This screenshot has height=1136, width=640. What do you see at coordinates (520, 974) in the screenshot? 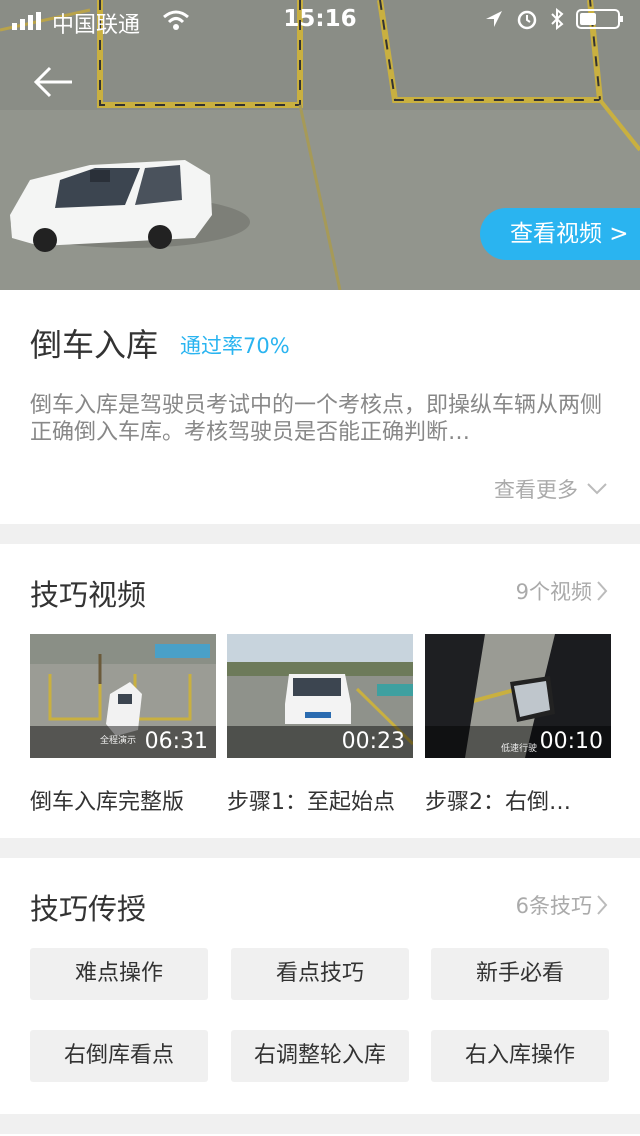
I see `tip-chip: 新手必看` at bounding box center [520, 974].